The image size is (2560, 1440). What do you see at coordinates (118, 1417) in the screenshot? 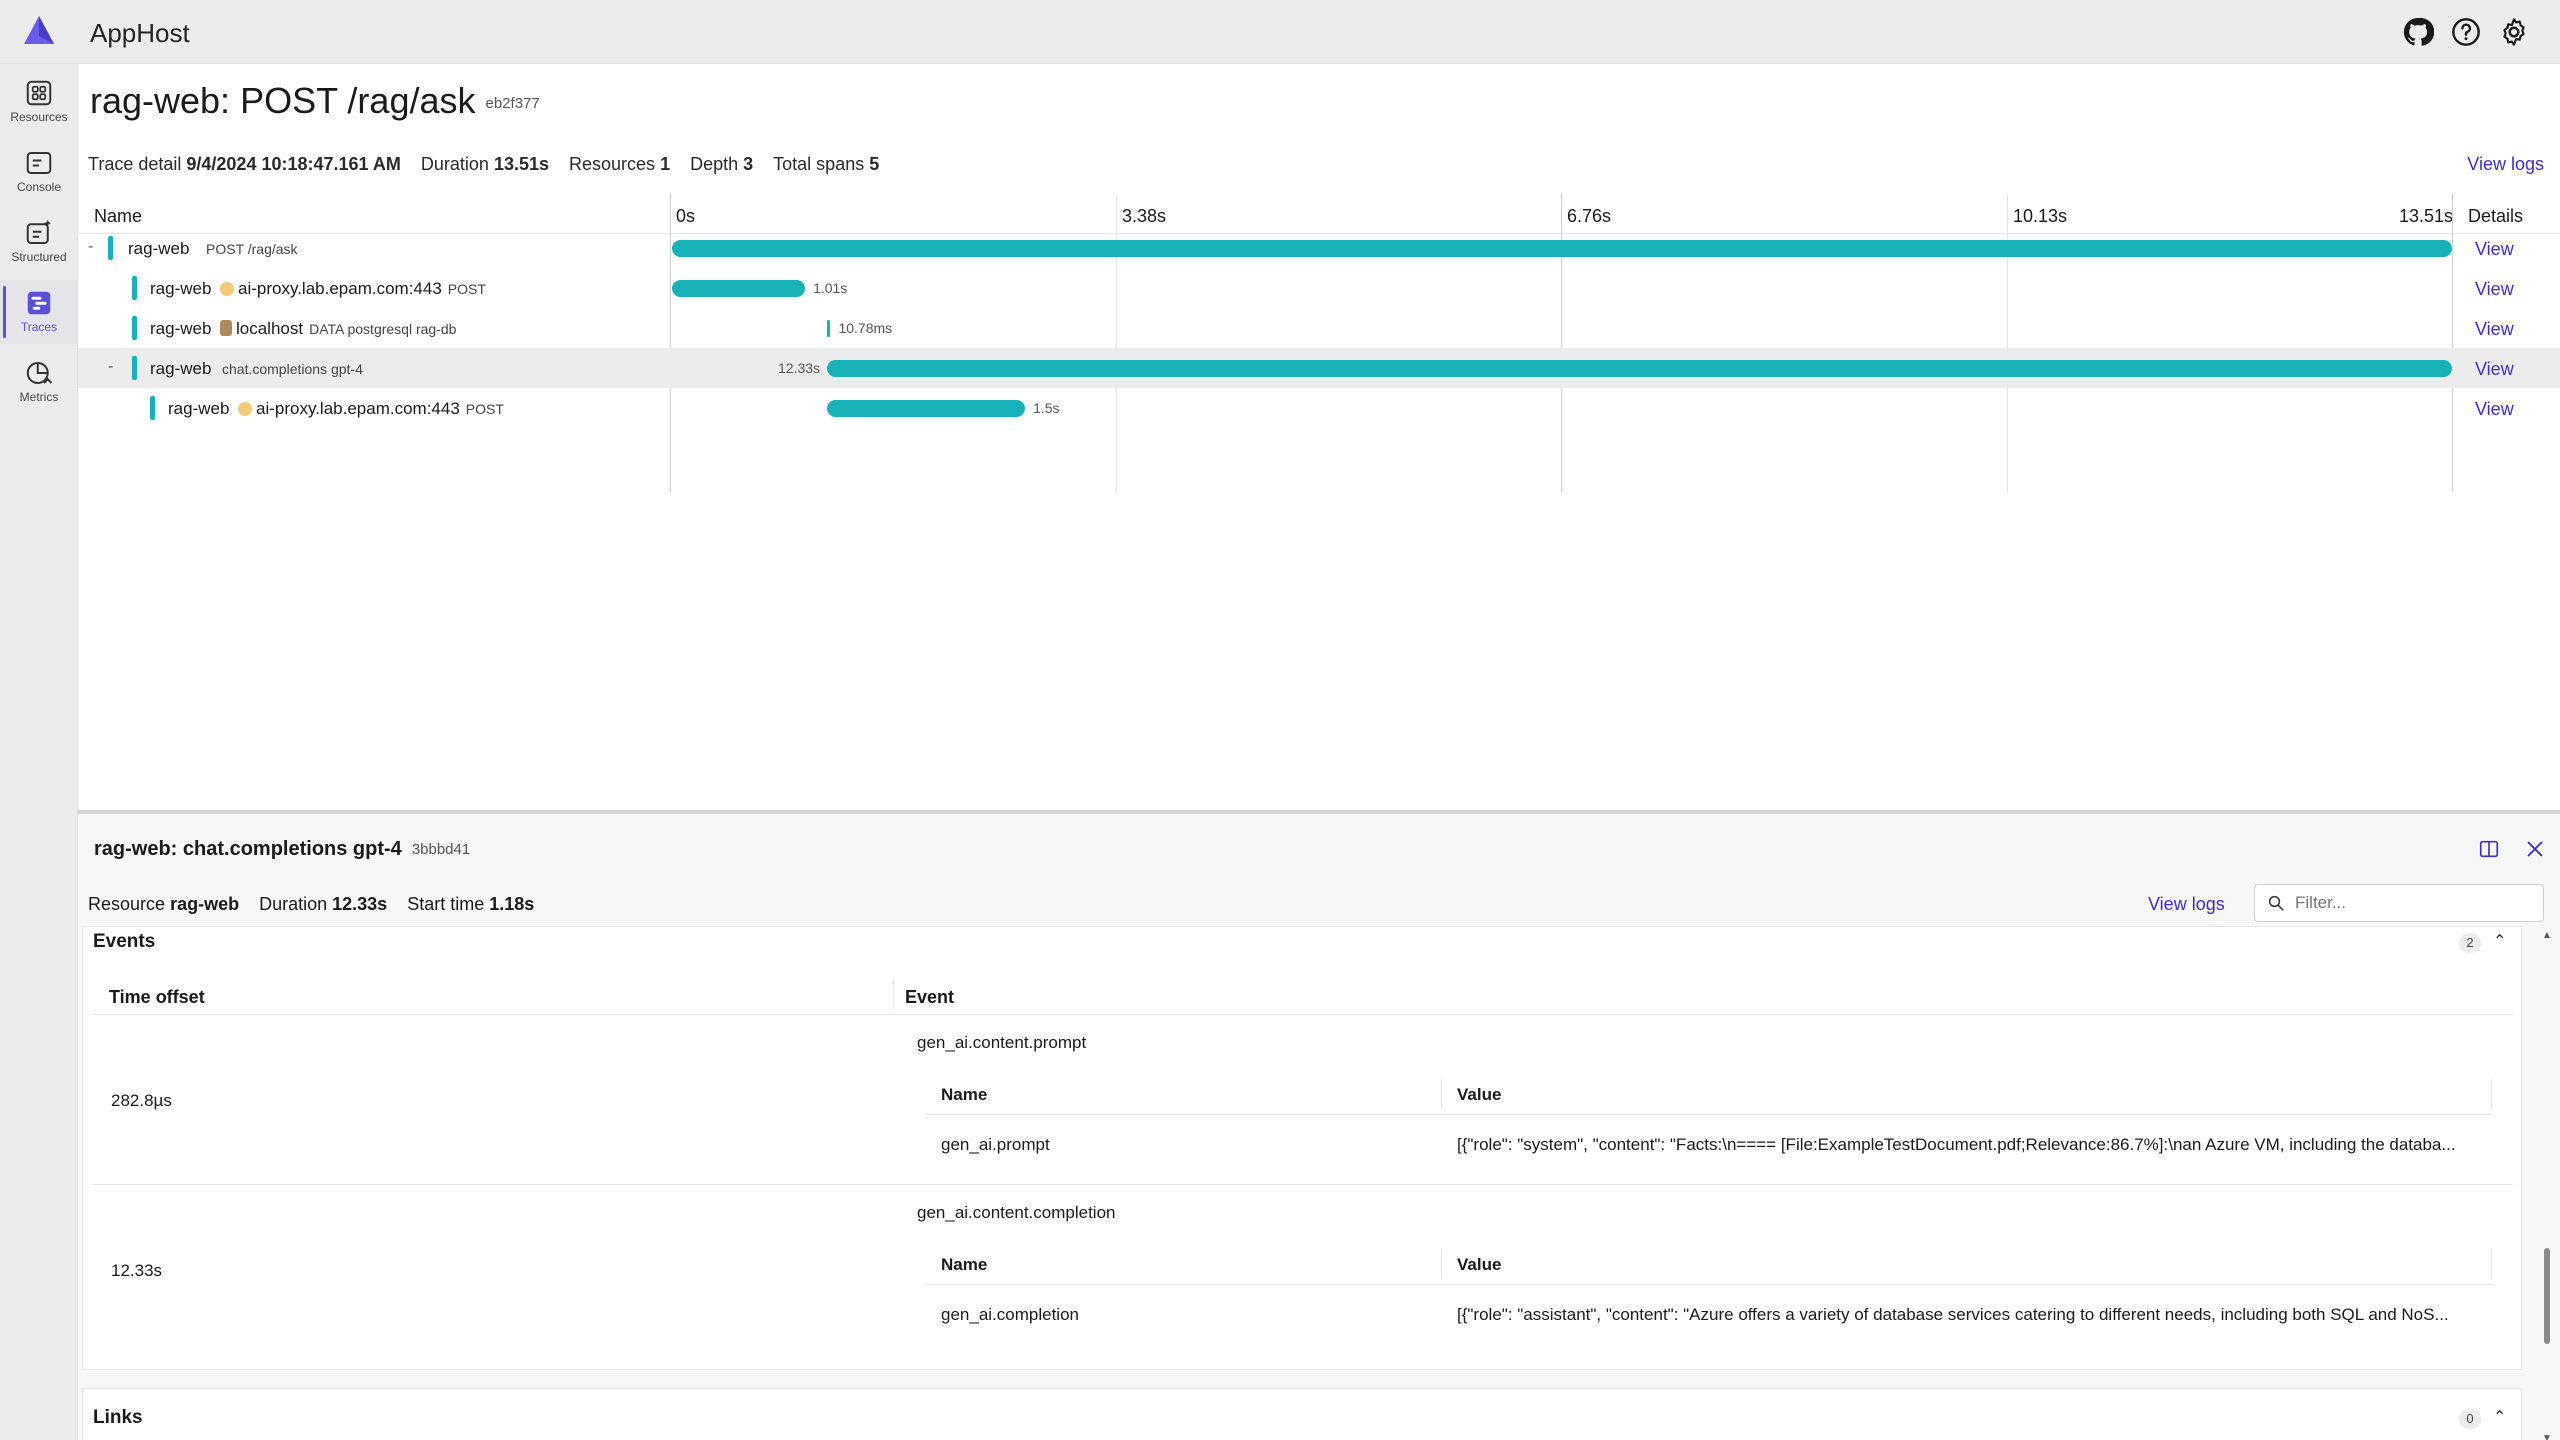
I see `links-title: Links` at bounding box center [118, 1417].